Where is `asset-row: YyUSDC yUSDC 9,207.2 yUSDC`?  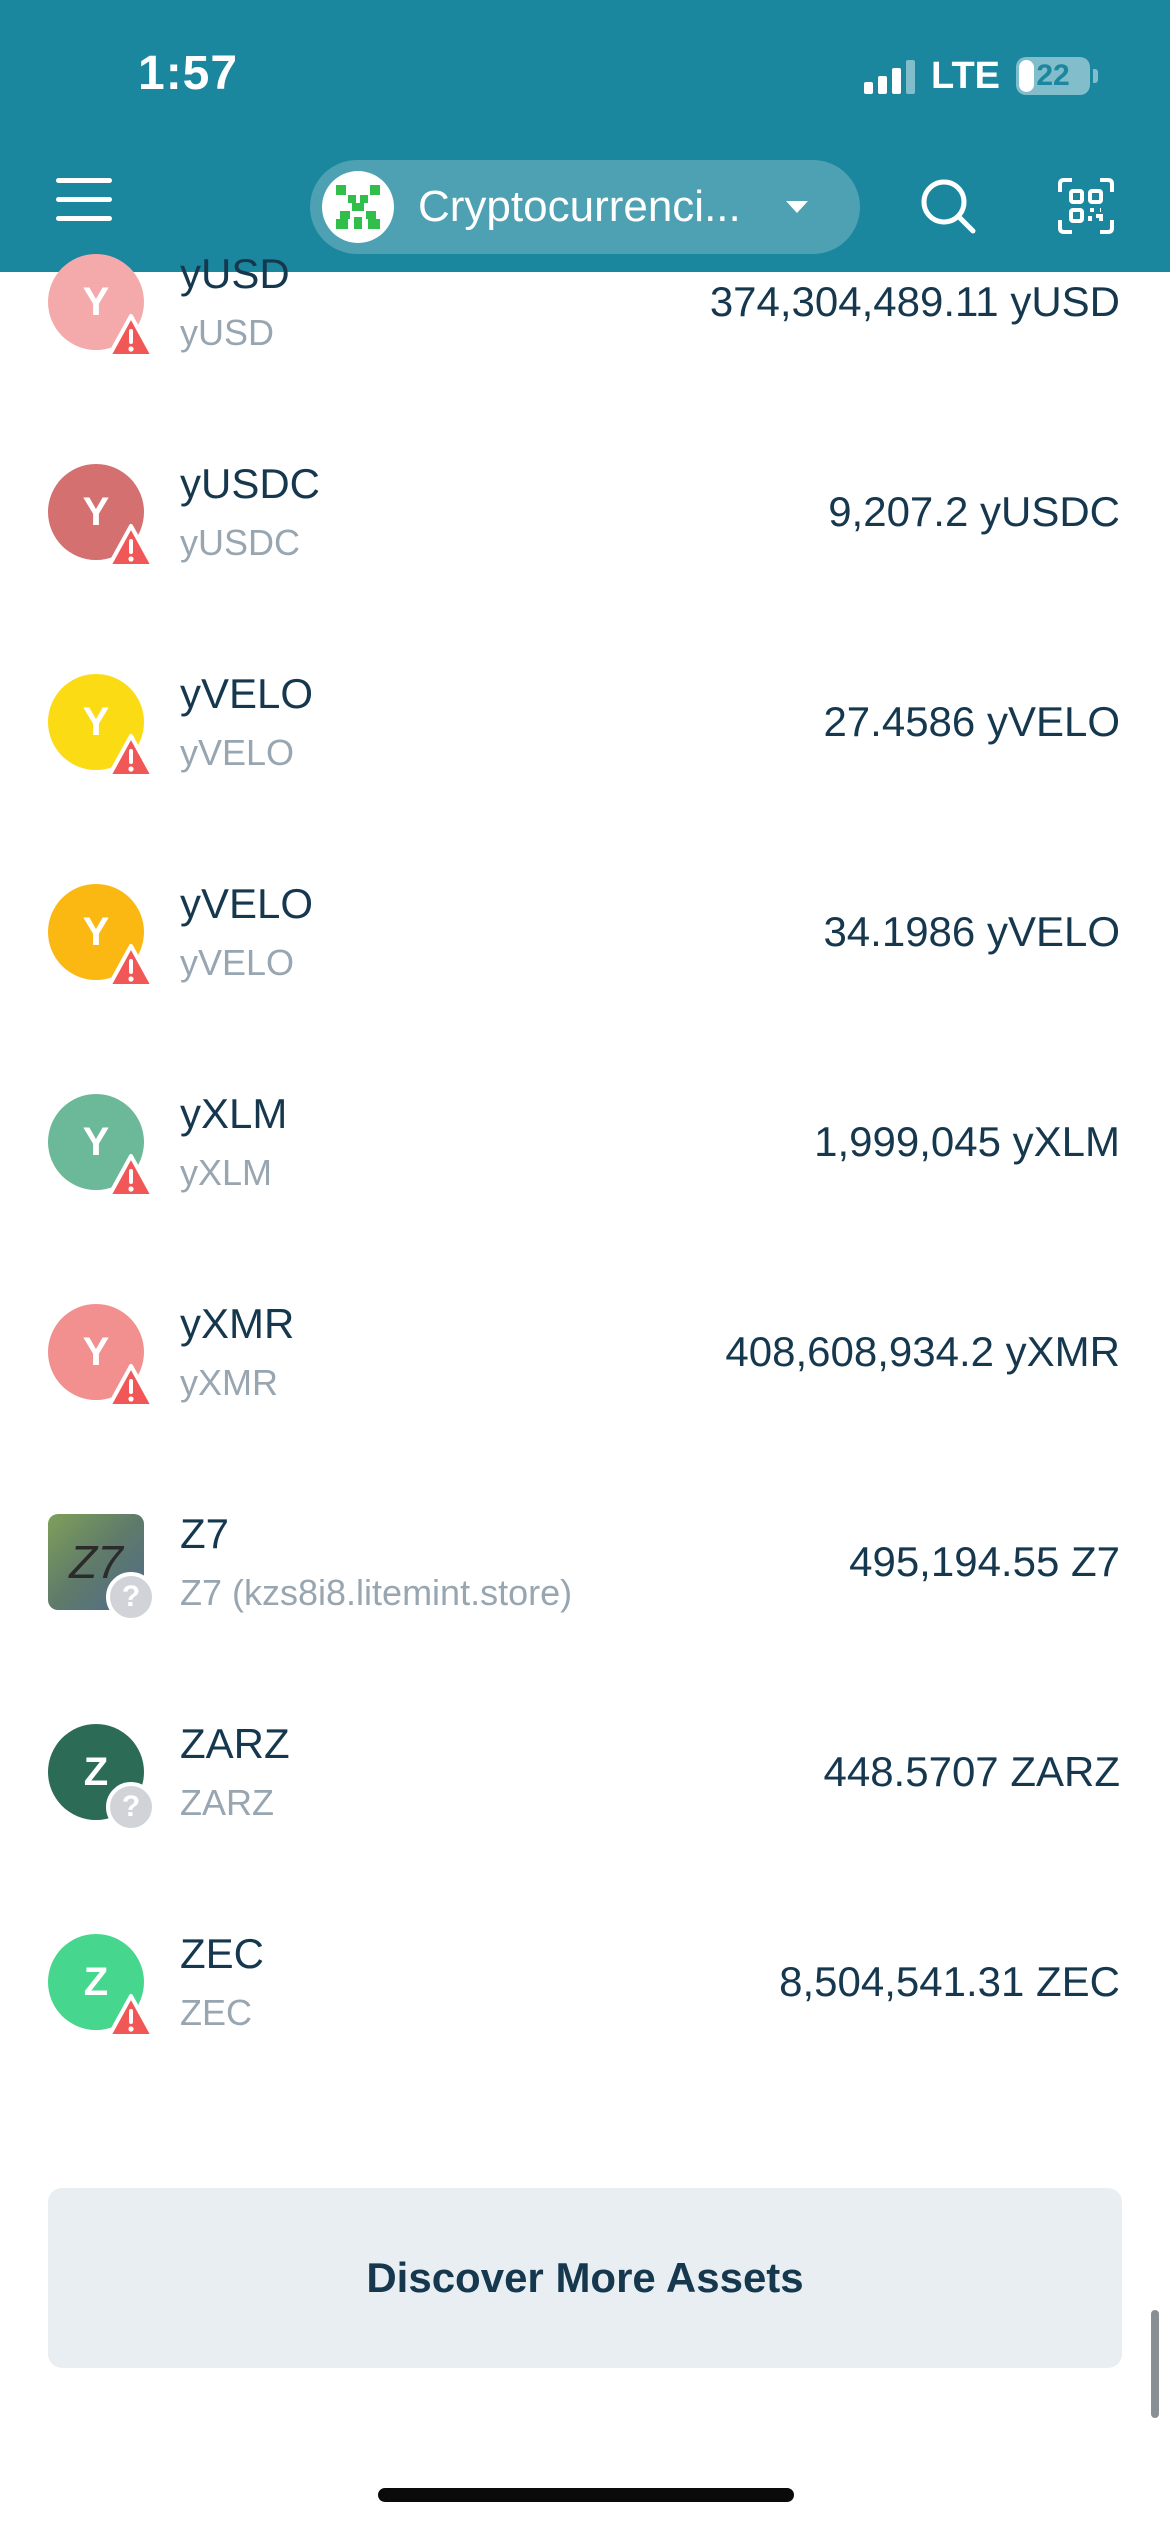 asset-row: YyUSDC yUSDC 9,207.2 yUSDC is located at coordinates (585, 521).